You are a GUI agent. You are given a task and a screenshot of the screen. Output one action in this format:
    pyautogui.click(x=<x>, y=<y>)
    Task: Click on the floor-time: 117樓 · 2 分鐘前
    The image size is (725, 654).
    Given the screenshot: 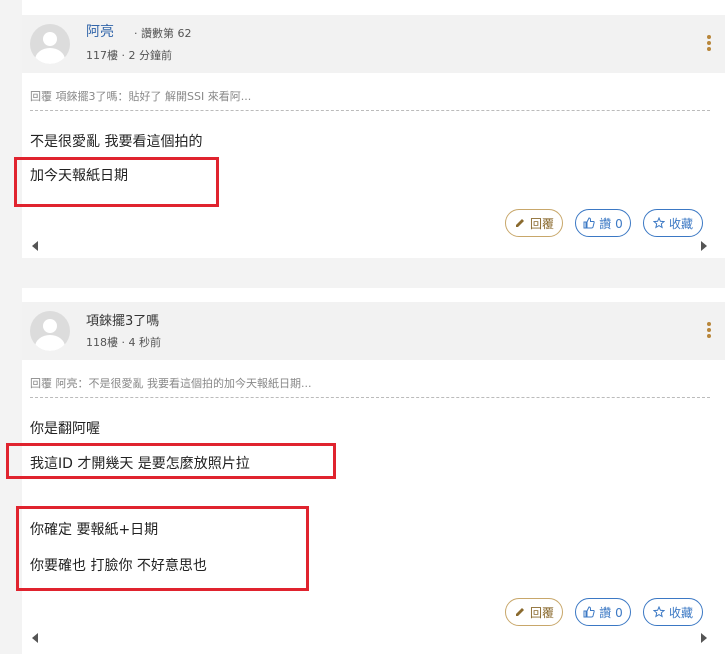 What is the action you would take?
    pyautogui.click(x=129, y=55)
    